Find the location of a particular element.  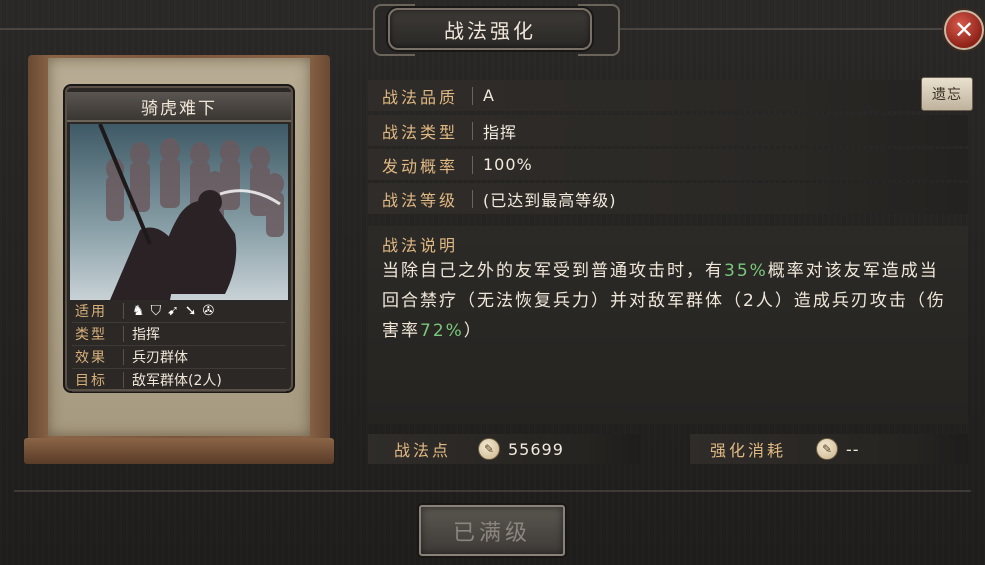

description-title: 战法说明 is located at coordinates (420, 245).